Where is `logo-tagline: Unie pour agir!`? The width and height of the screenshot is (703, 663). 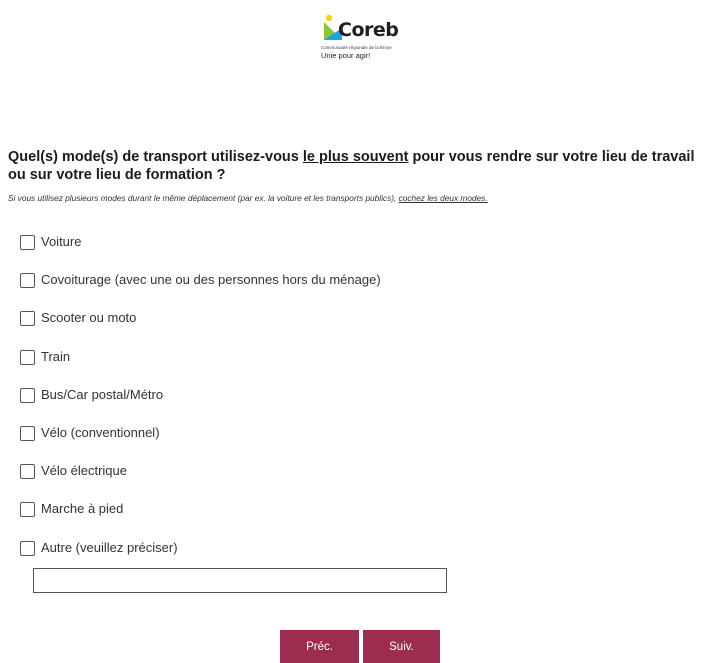 logo-tagline: Unie pour agir! is located at coordinates (346, 55).